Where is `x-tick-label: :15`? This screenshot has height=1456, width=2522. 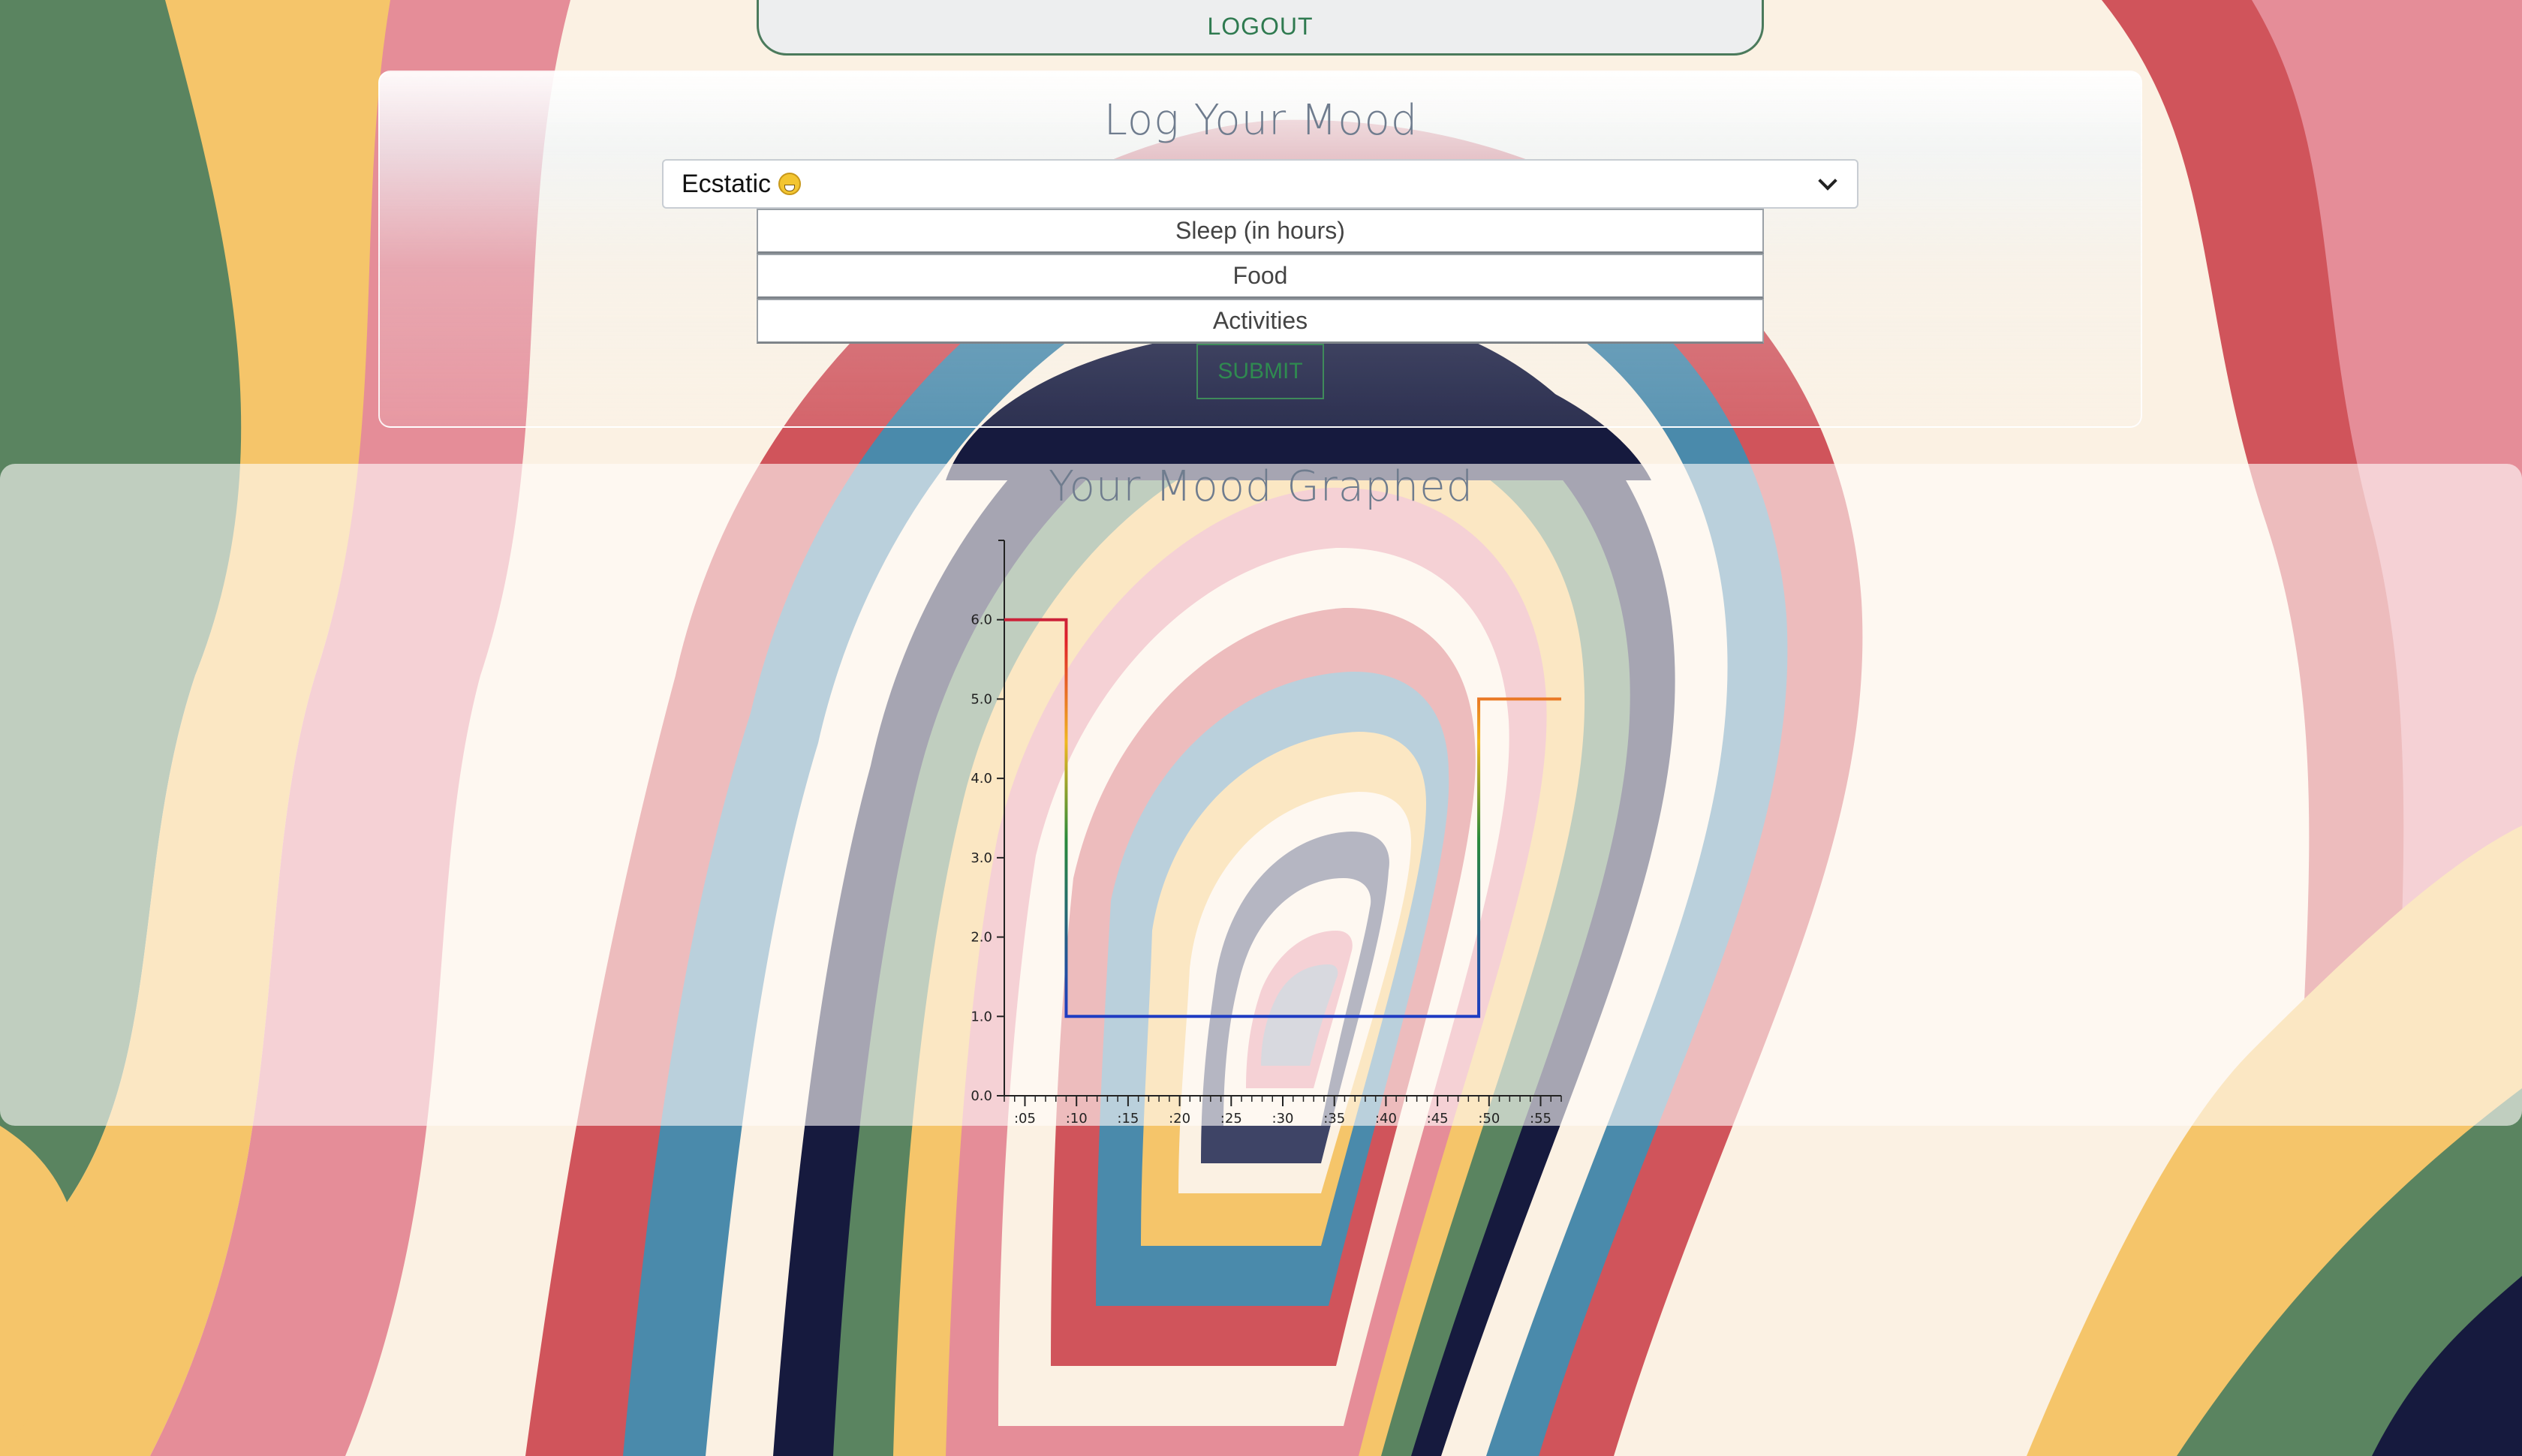 x-tick-label: :15 is located at coordinates (1128, 1119).